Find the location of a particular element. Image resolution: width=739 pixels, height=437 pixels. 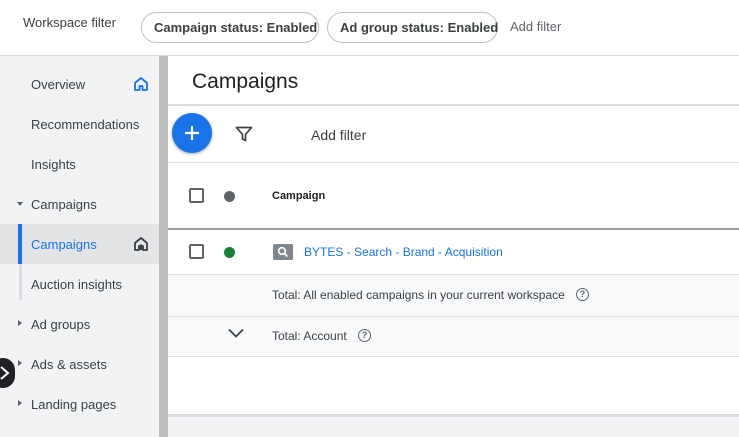

sidebar-group-campaigns: Campaigns is located at coordinates (79, 204).